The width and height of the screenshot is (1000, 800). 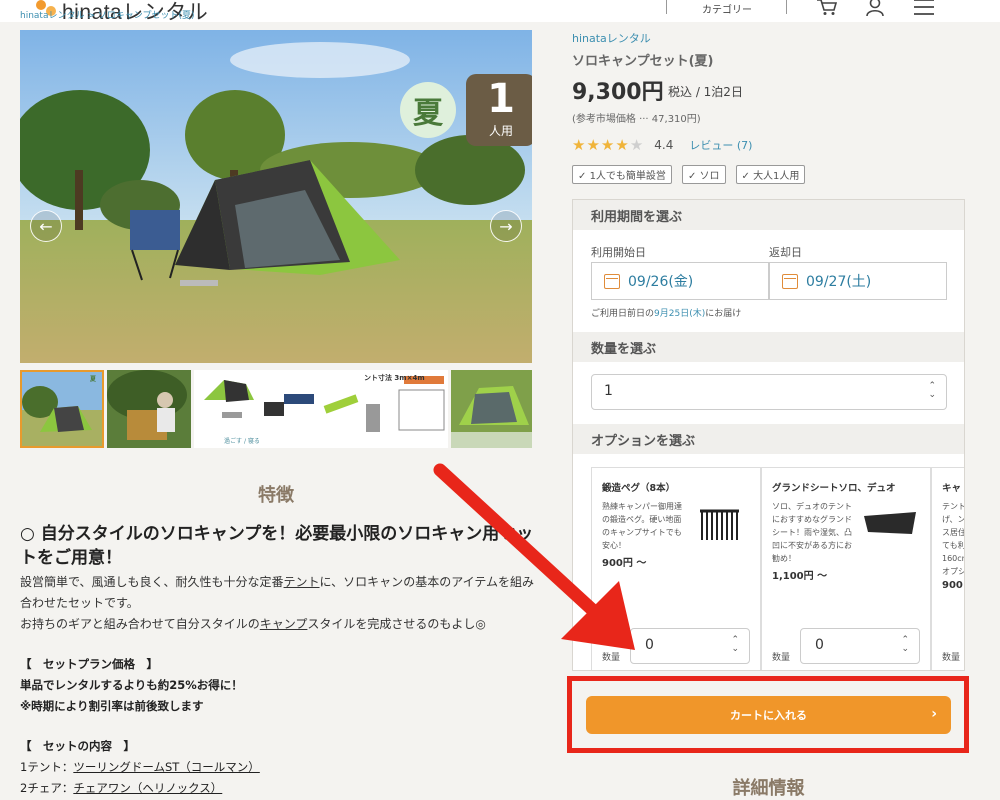 I want to click on thumbnail: 過ごす / 寝る ント寸法 3m×4m, so click(x=321, y=409).